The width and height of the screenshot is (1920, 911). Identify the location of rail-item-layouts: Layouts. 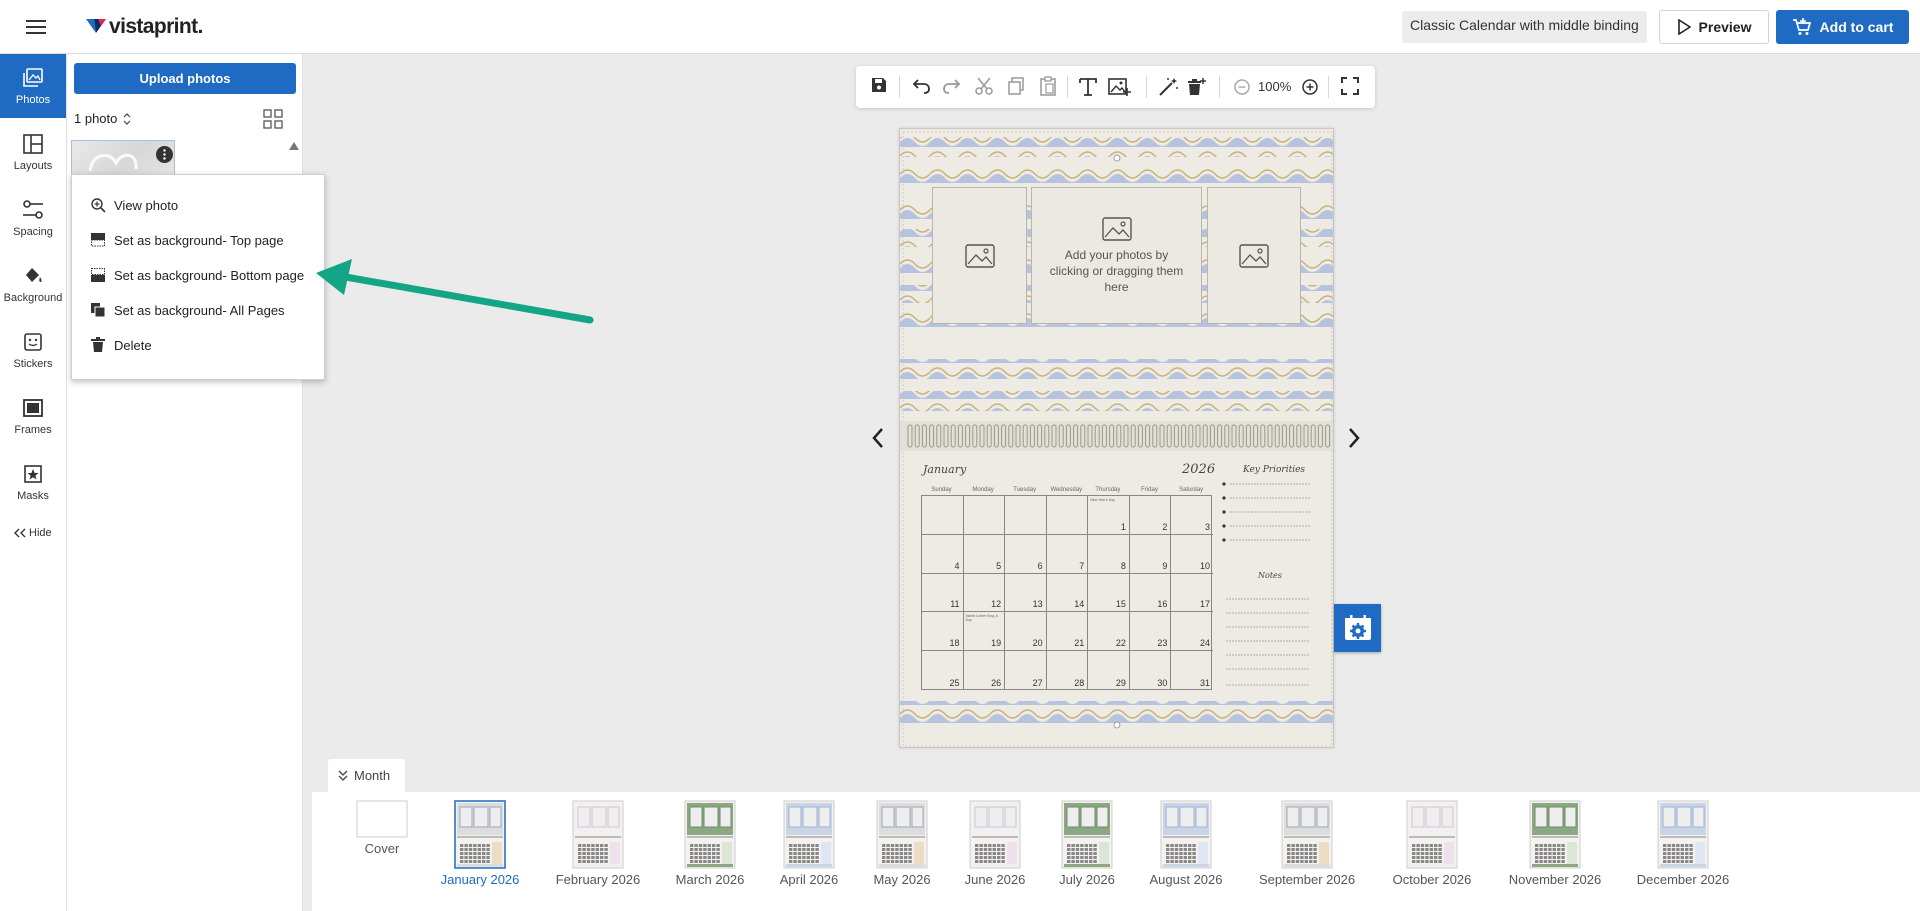
(33, 152).